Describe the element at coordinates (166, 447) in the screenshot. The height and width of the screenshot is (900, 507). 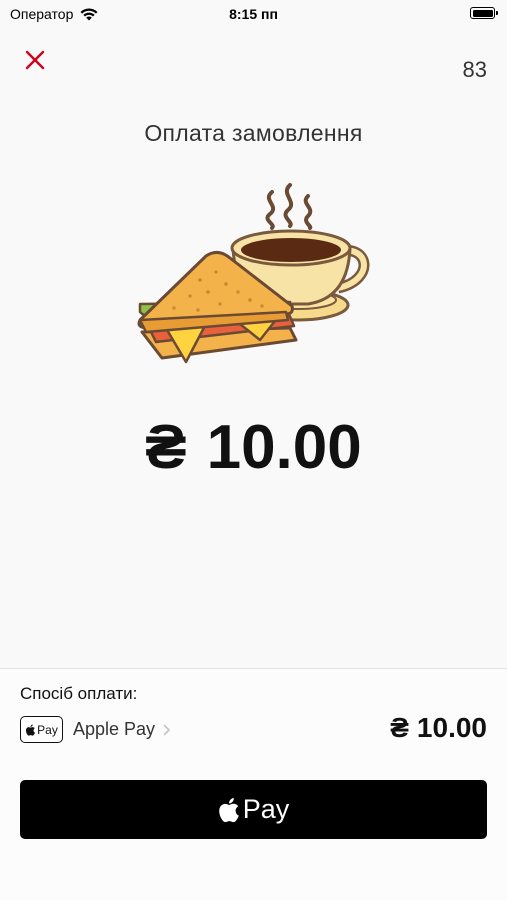
I see `currency-symbol: ₴` at that location.